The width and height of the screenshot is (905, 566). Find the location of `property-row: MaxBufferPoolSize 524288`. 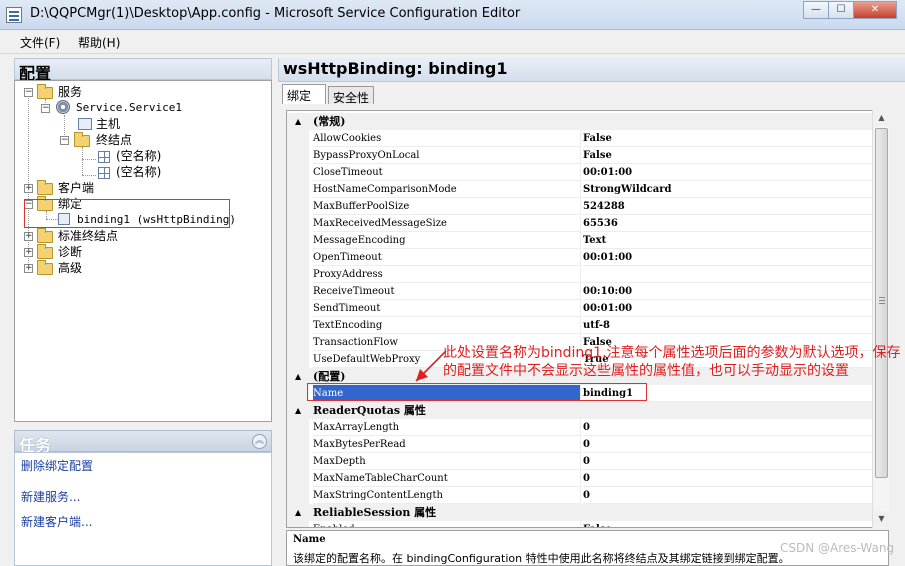

property-row: MaxBufferPoolSize 524288 is located at coordinates (580, 206).